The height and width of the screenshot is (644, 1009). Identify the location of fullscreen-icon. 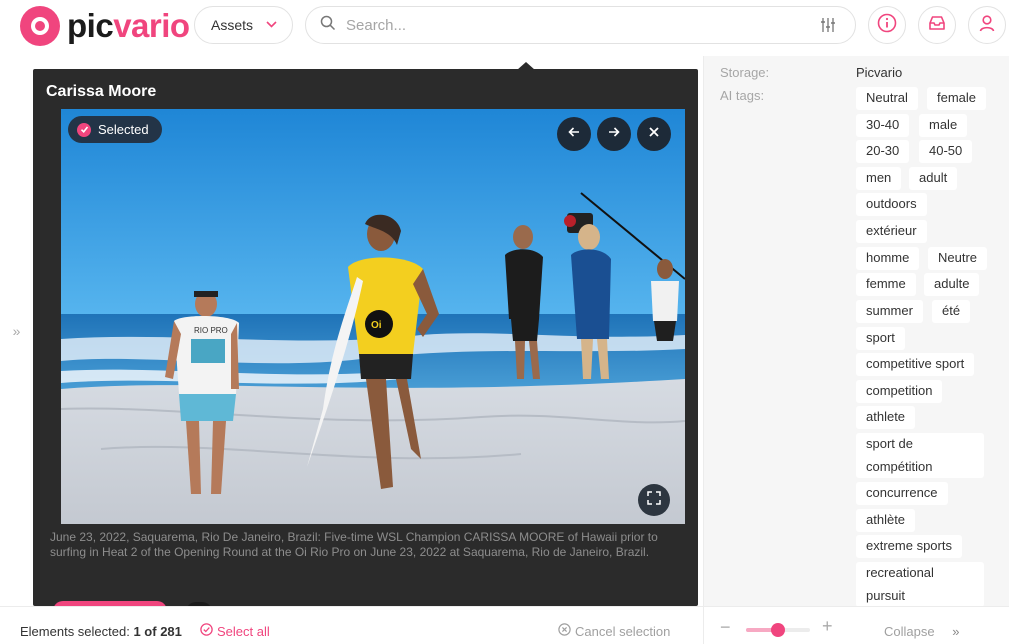
(654, 500).